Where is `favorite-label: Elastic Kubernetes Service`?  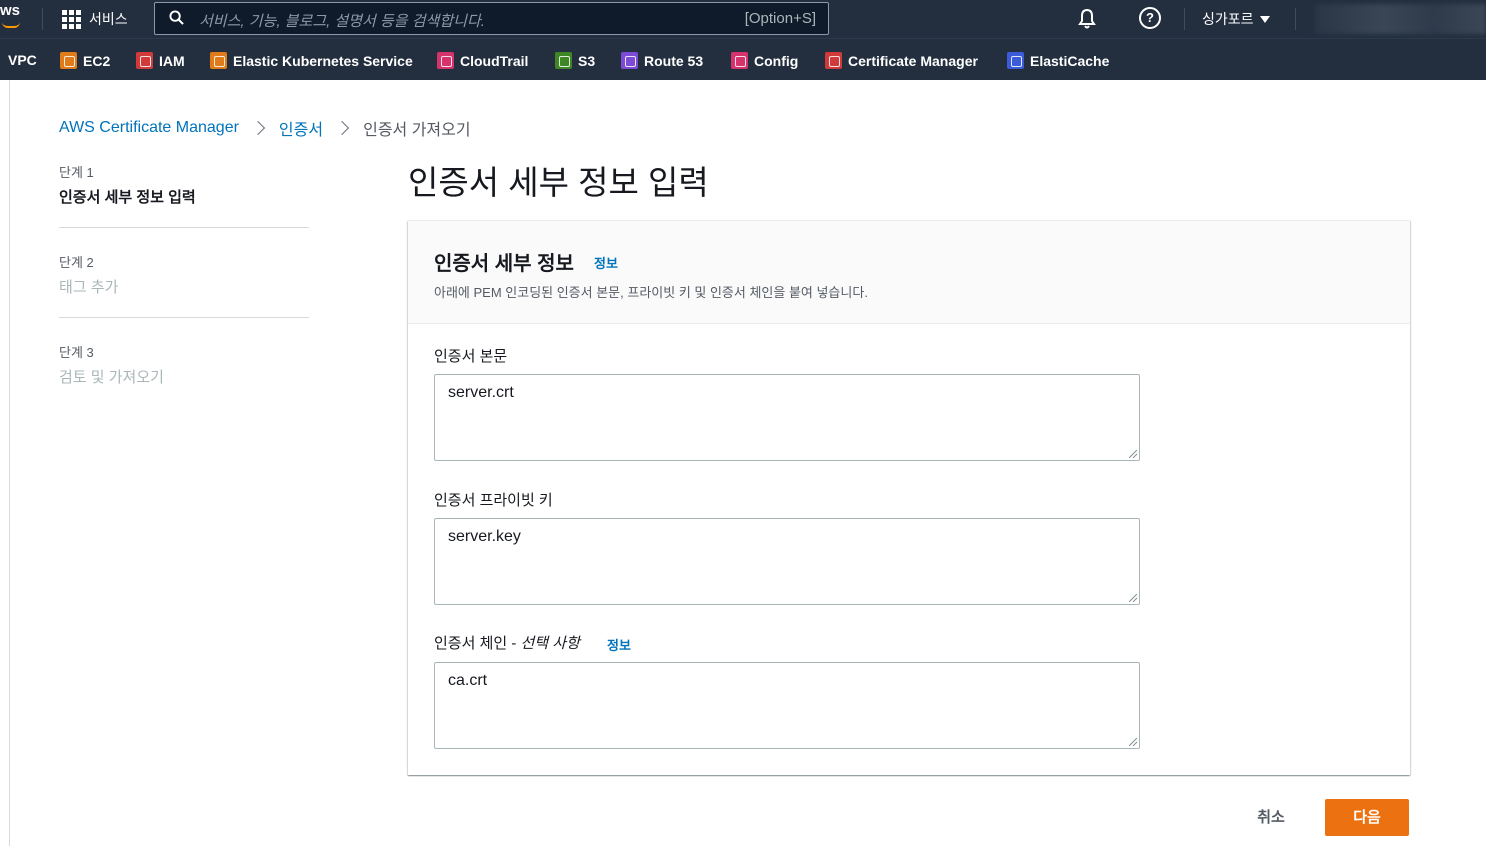
favorite-label: Elastic Kubernetes Service is located at coordinates (323, 60).